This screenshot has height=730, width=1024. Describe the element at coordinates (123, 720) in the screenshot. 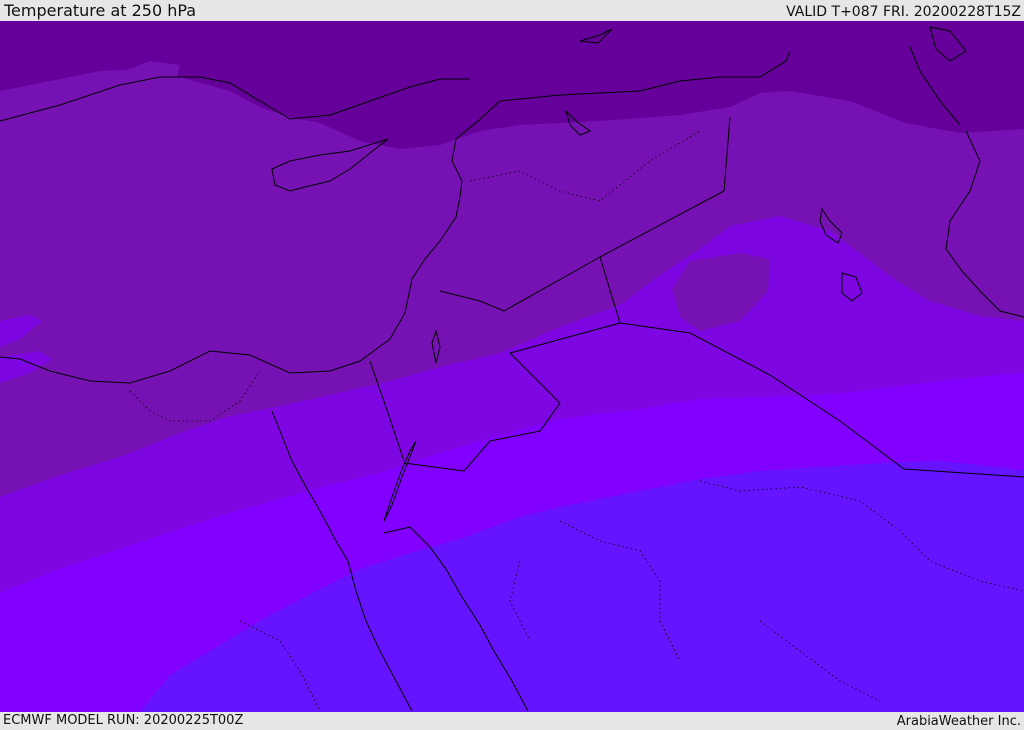

I see `model-run: ECMWF MODEL RUN: 20200225T00Z` at that location.